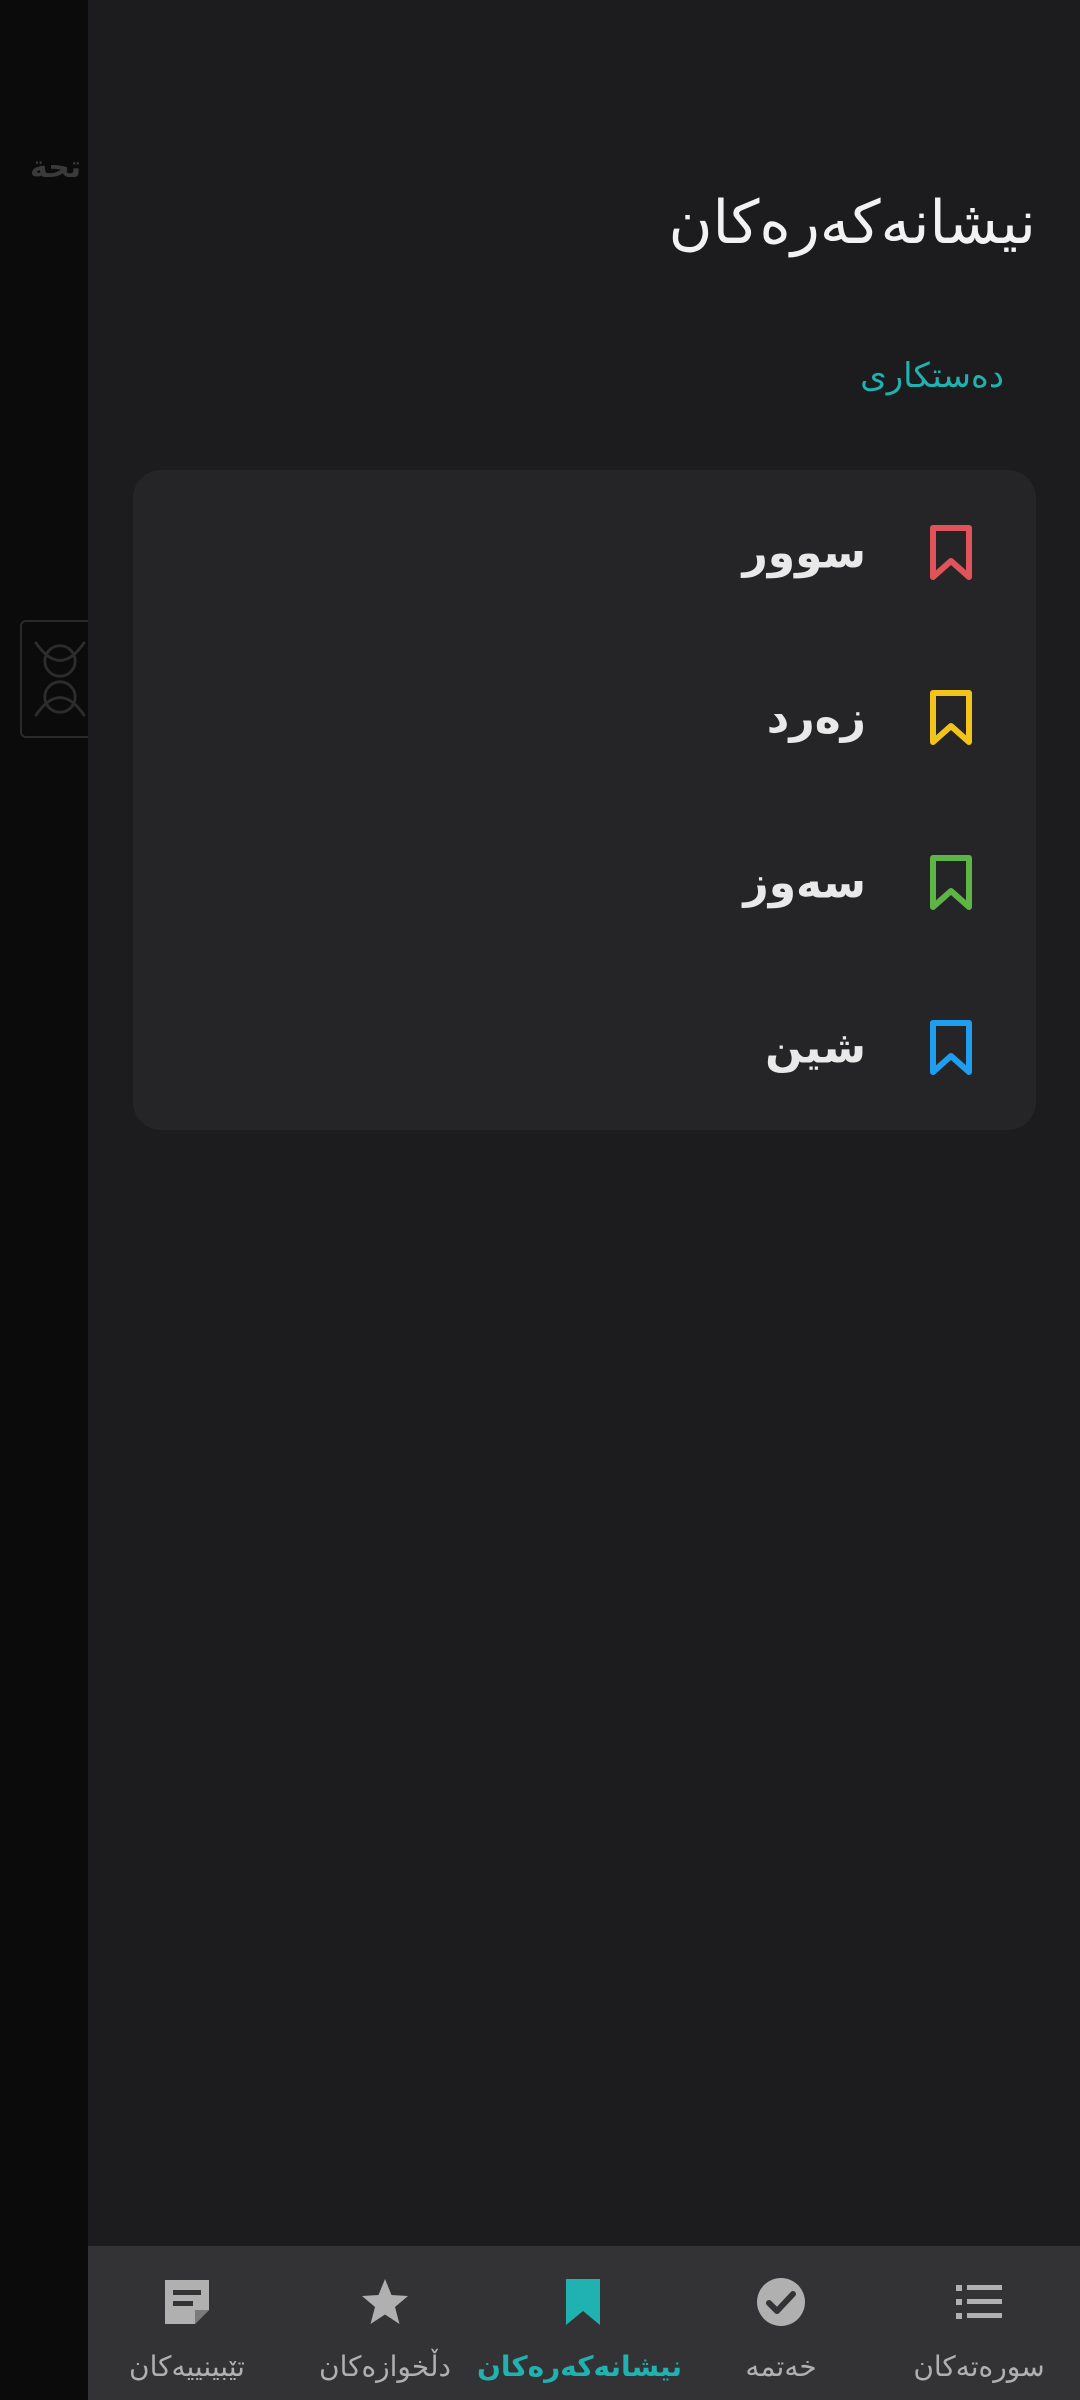 This screenshot has width=1080, height=2400. What do you see at coordinates (584, 552) in the screenshot?
I see `bookmark-item-red: سوور` at bounding box center [584, 552].